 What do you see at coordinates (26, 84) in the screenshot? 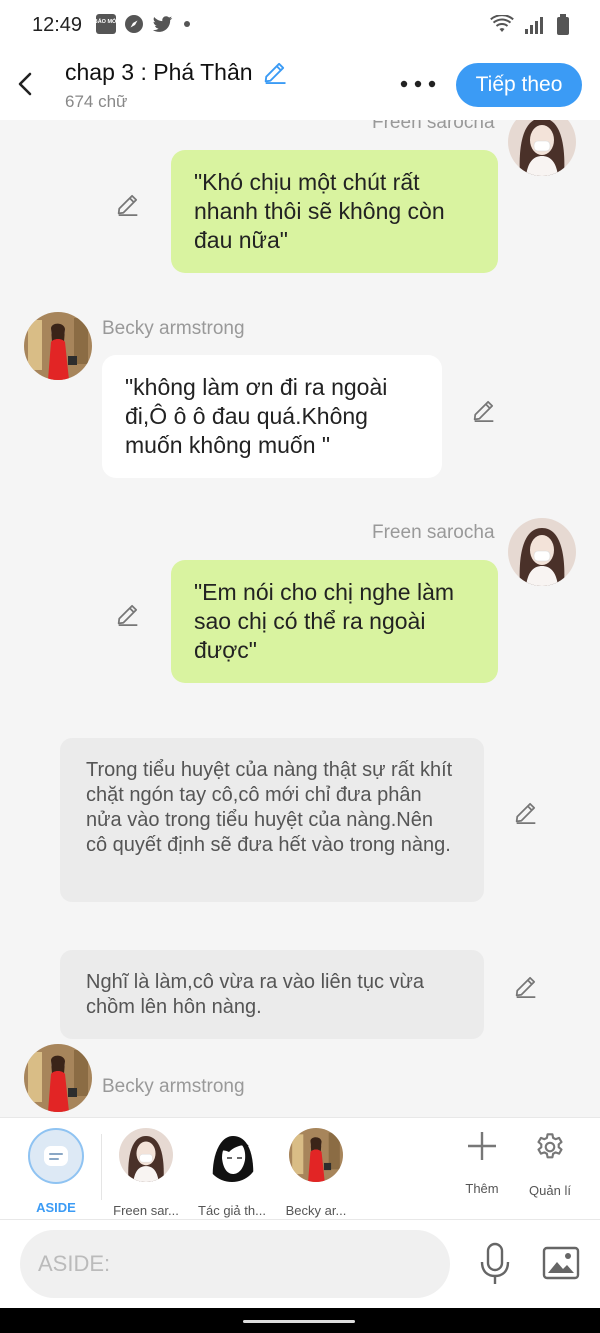
I see `back-arrow-icon` at bounding box center [26, 84].